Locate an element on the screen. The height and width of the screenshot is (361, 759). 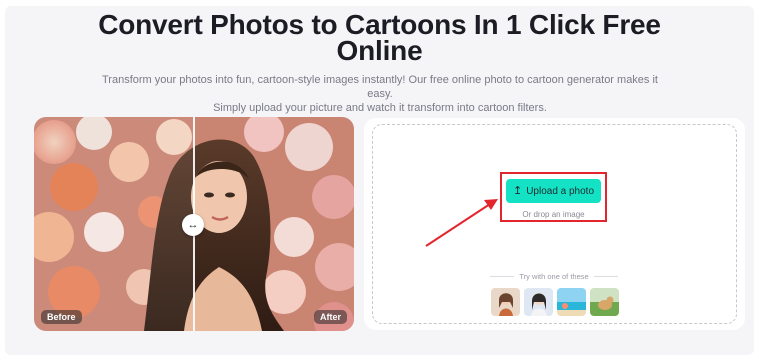
sample-images is located at coordinates (555, 302).